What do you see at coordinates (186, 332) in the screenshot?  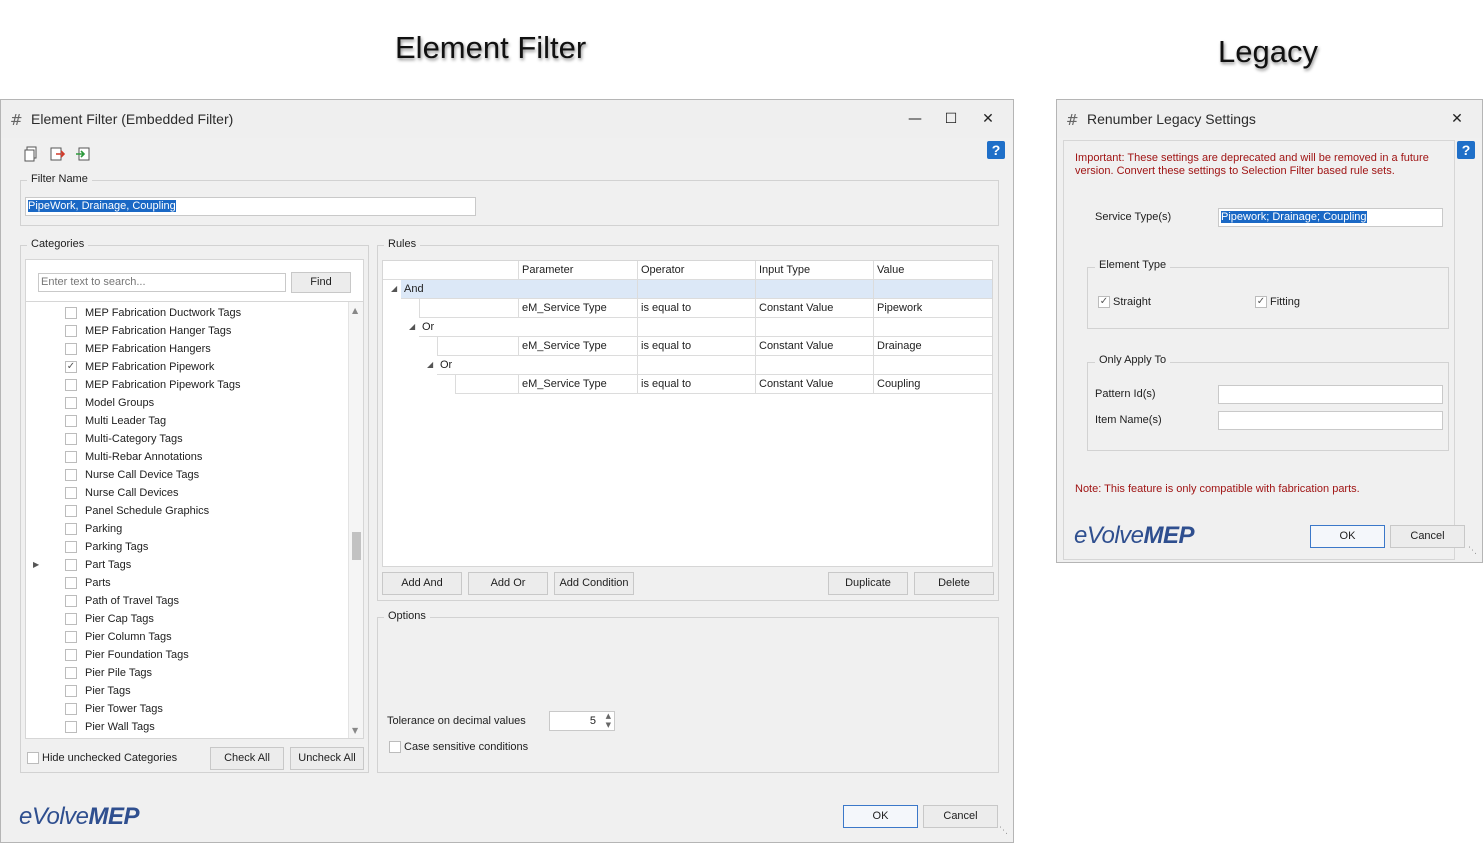 I see `list-item: MEP Fabrication Hanger Tags` at bounding box center [186, 332].